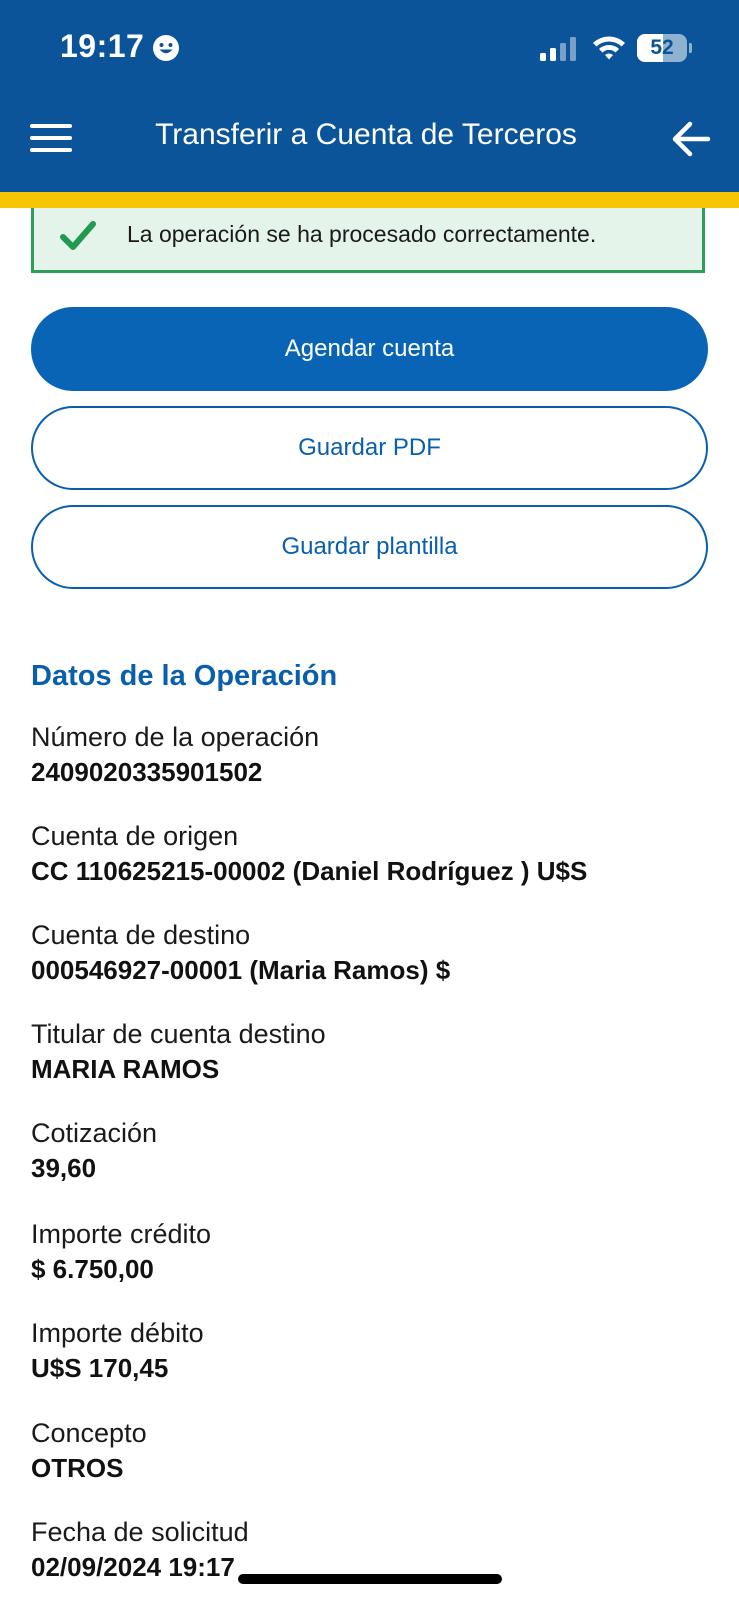 This screenshot has height=1600, width=739. Describe the element at coordinates (141, 935) in the screenshot. I see `detail-label: Cuenta de destino` at that location.